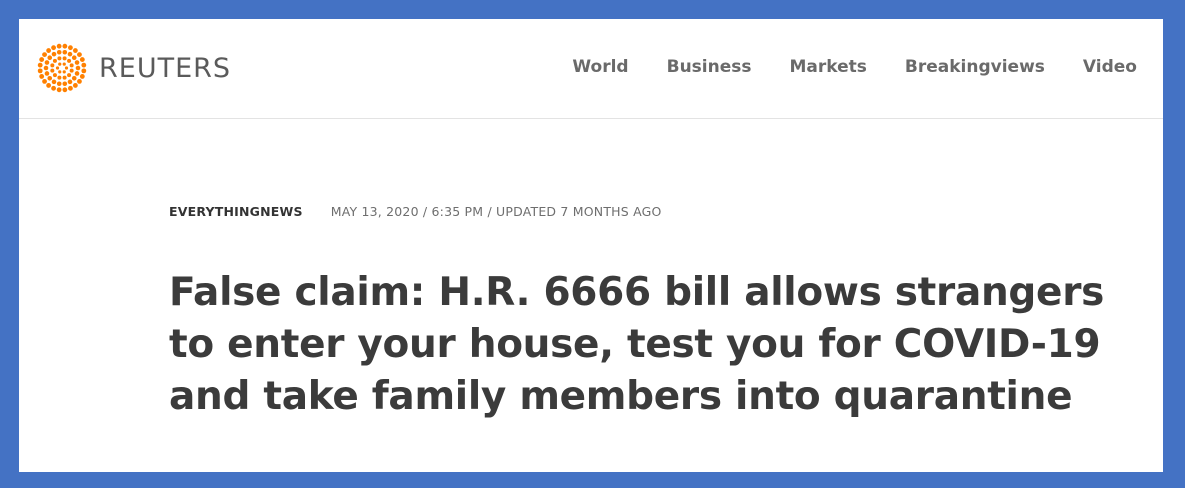  I want to click on nav-link-world: World, so click(600, 67).